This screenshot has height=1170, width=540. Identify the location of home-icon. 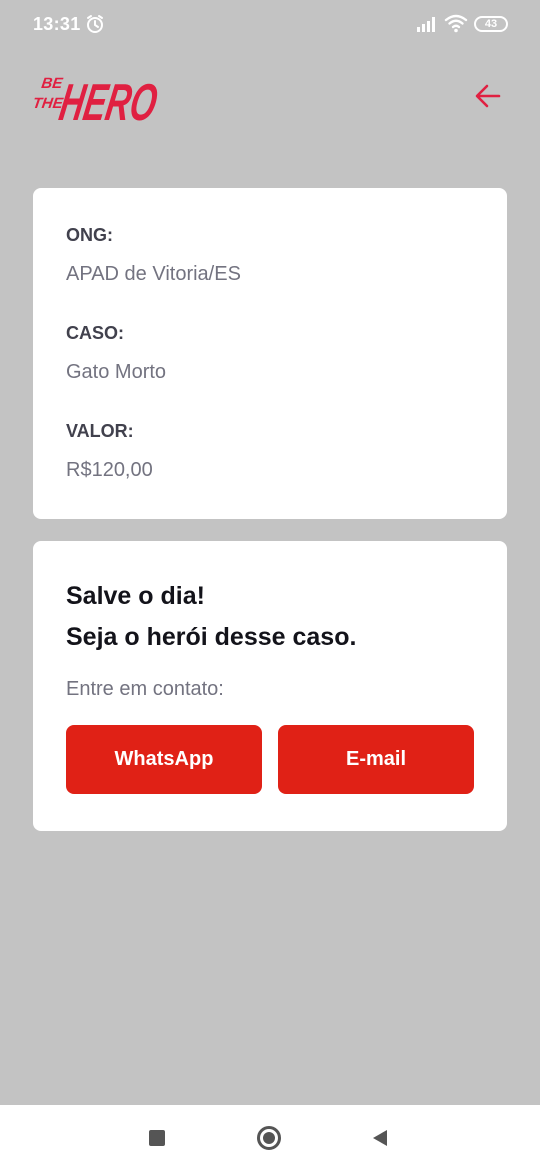
(269, 1138).